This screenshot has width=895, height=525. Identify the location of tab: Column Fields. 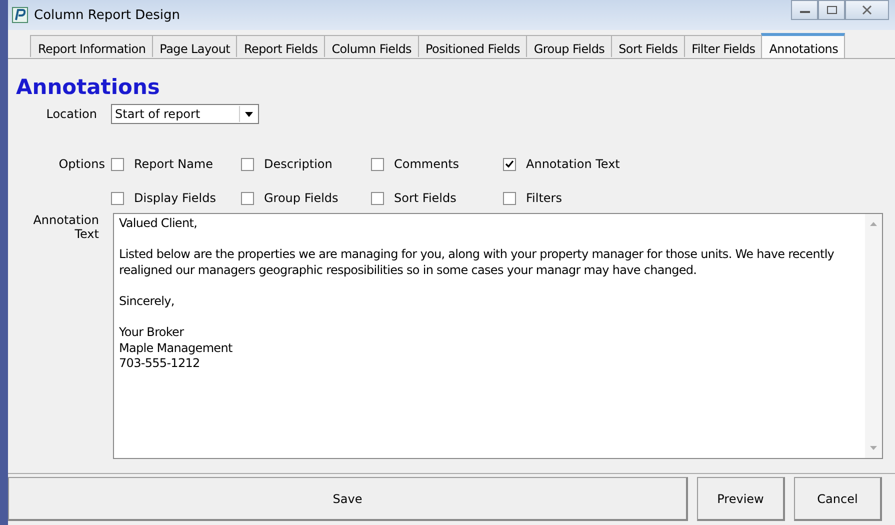
(371, 46).